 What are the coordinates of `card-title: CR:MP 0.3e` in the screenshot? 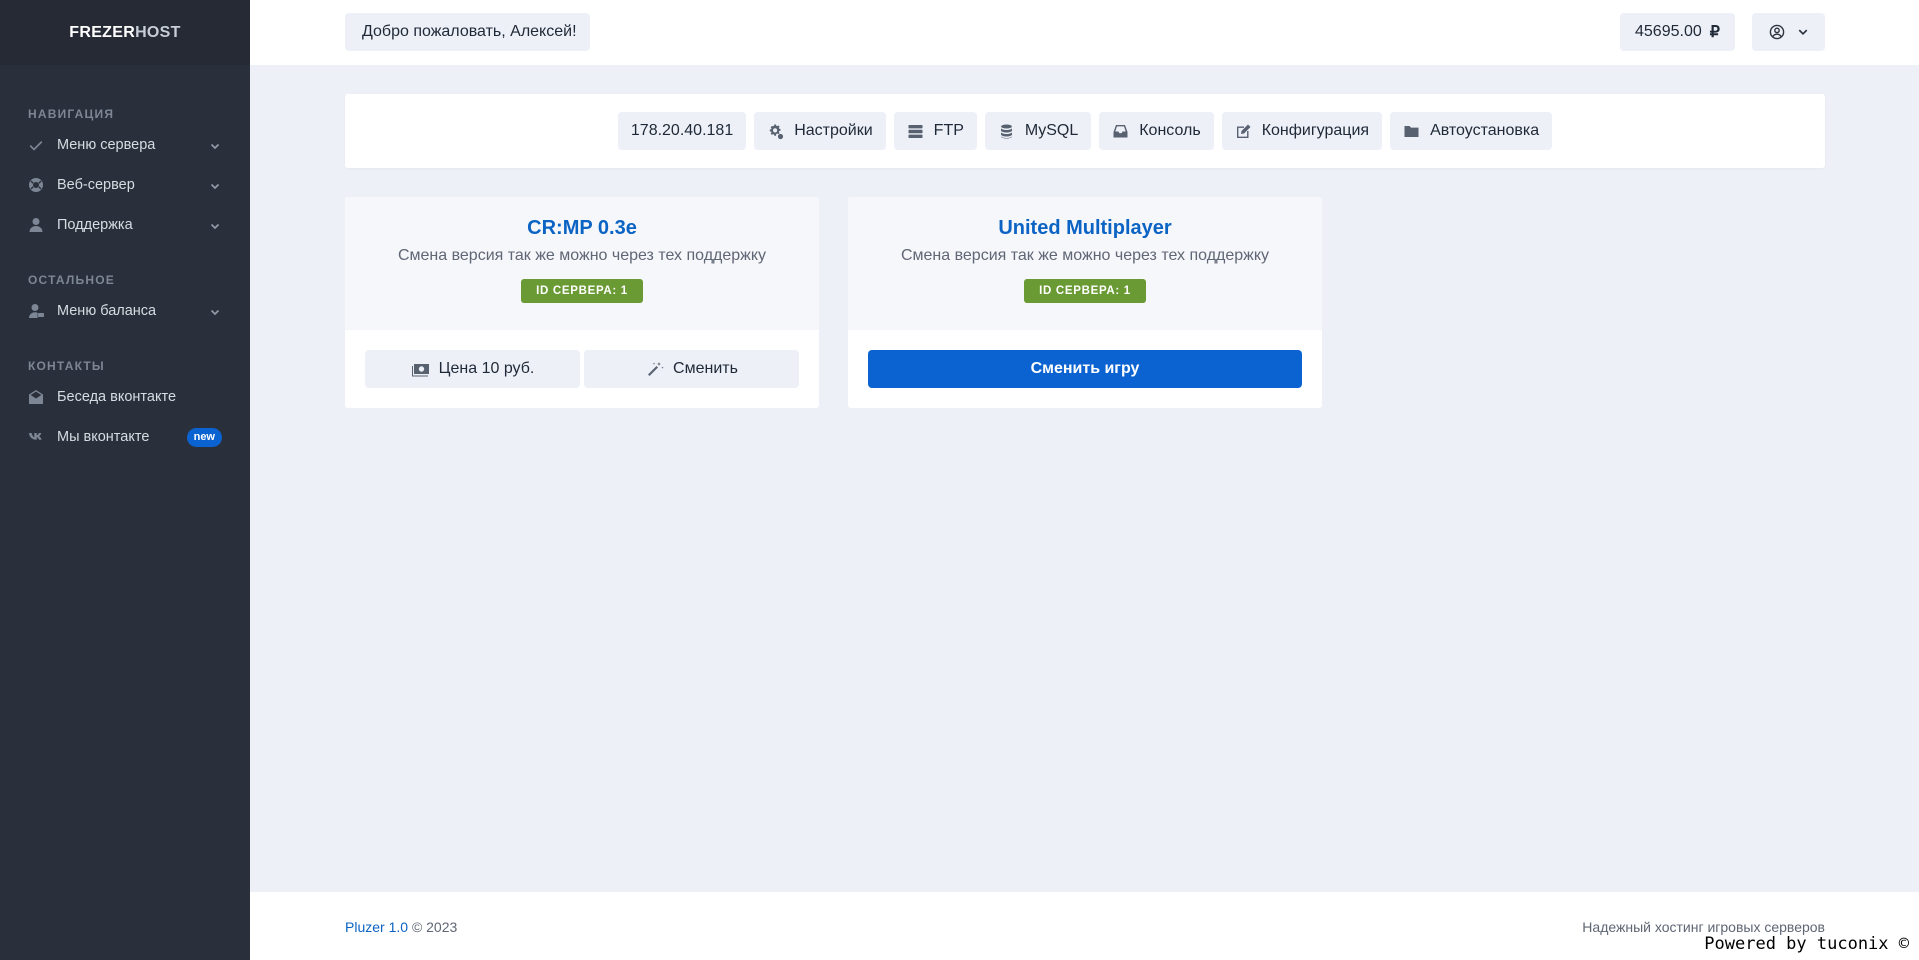 It's located at (582, 228).